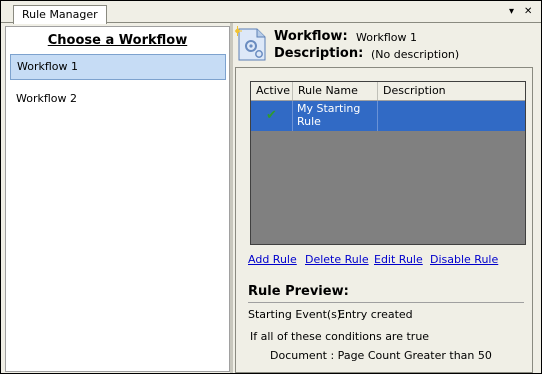 This screenshot has height=374, width=542. Describe the element at coordinates (272, 91) in the screenshot. I see `column-header-active: Active` at that location.